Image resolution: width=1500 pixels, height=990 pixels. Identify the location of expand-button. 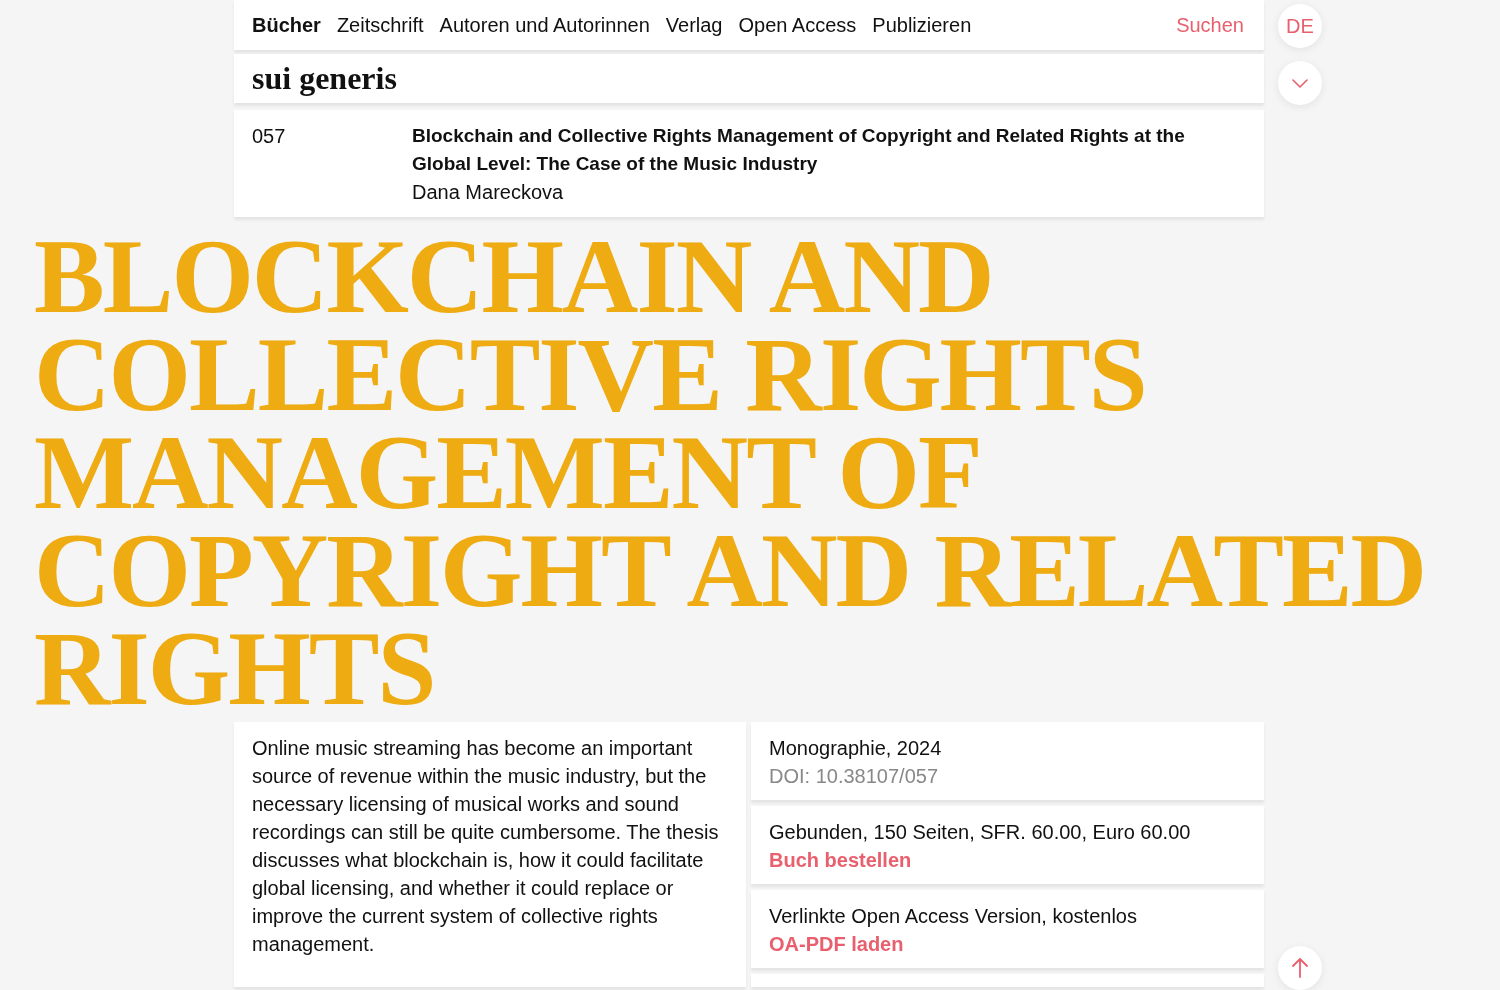
(1300, 83).